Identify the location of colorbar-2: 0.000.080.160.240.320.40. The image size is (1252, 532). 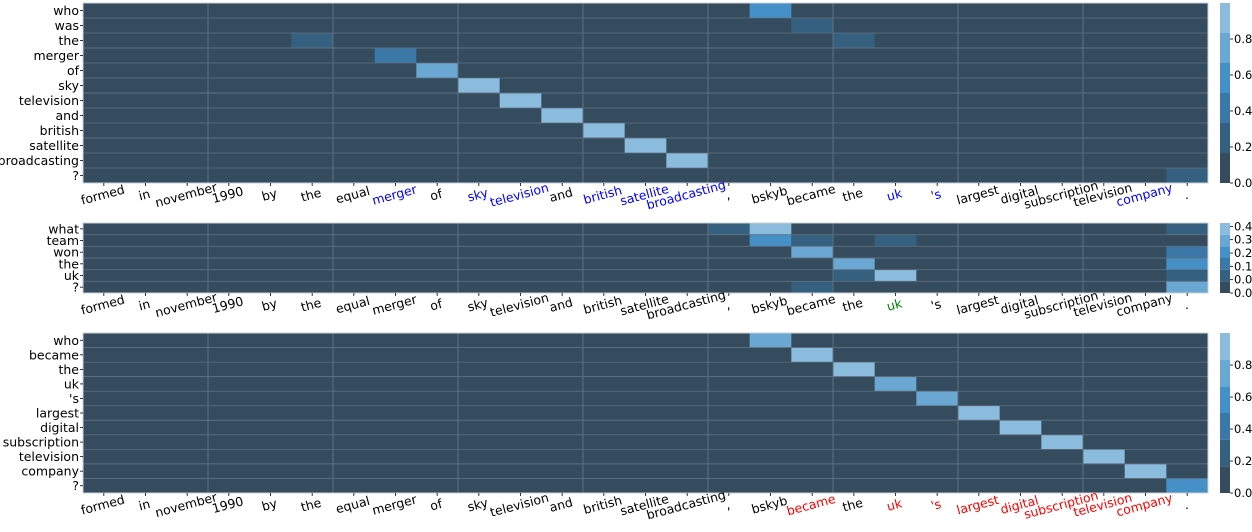
(1236, 259).